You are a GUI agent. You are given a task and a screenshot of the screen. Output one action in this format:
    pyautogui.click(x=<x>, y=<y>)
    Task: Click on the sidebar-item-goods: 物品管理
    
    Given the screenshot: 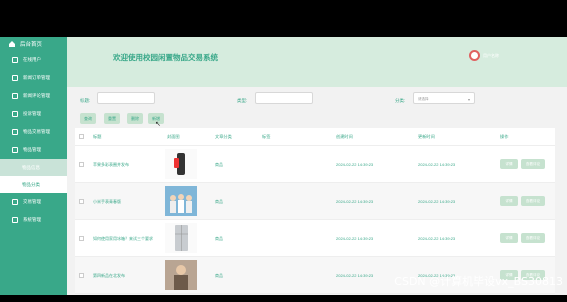 What is the action you would take?
    pyautogui.click(x=33, y=150)
    